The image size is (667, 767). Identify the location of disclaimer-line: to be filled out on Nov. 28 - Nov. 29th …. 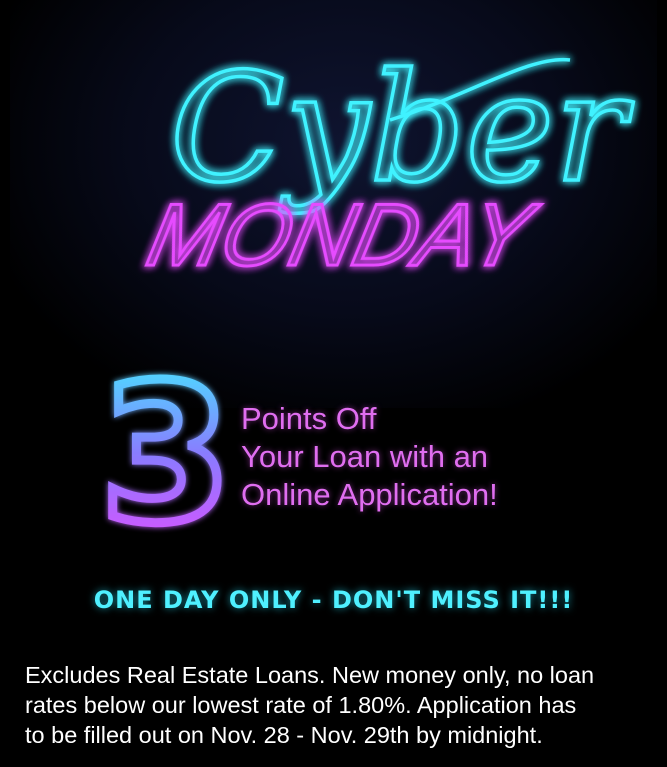
(284, 735).